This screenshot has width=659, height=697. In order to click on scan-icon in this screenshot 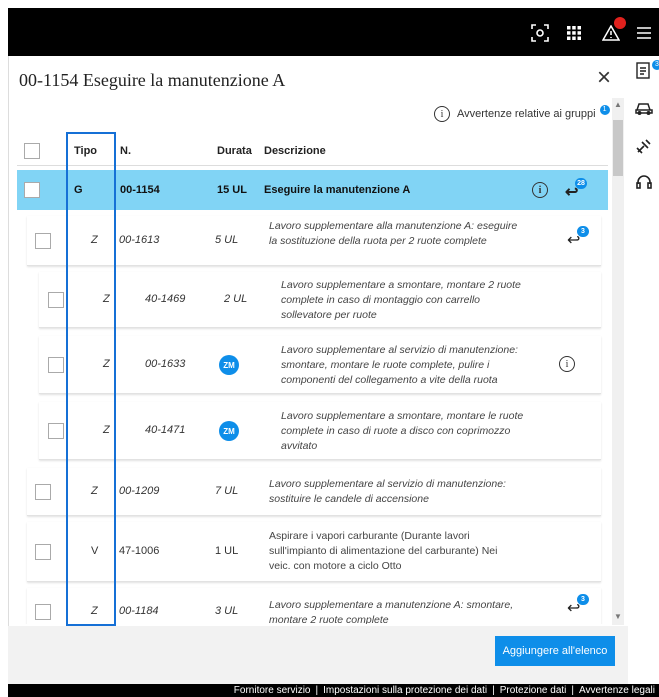, I will do `click(540, 33)`.